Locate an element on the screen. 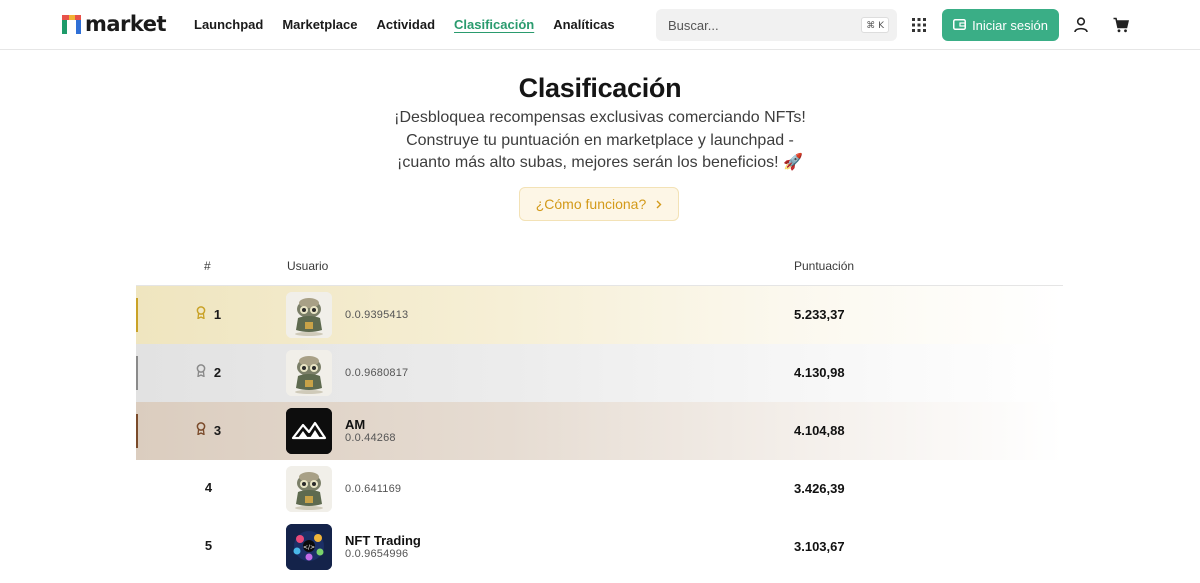 The height and width of the screenshot is (583, 1200). page-title: Clasificación is located at coordinates (600, 88).